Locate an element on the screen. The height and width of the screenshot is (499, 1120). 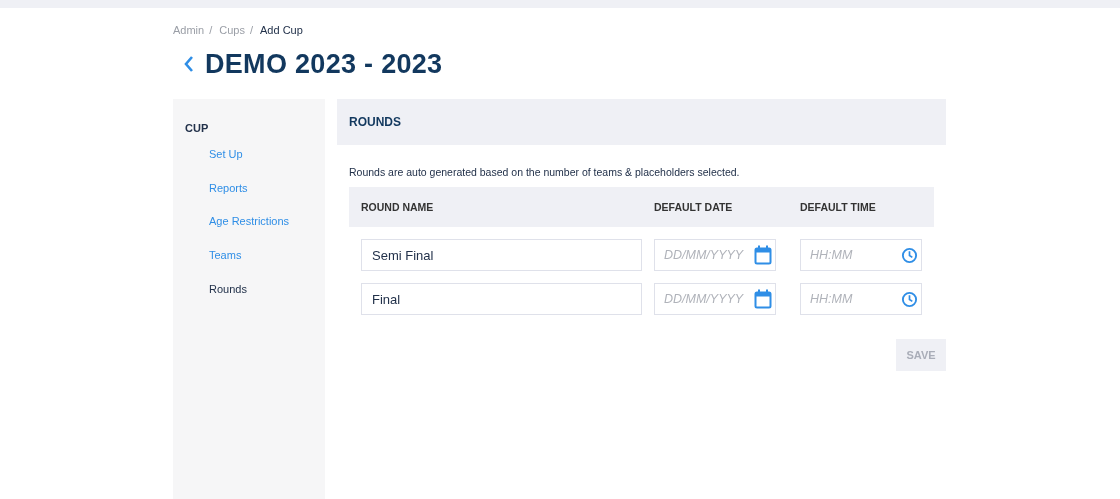
breadcrumb-link: Admin is located at coordinates (189, 30).